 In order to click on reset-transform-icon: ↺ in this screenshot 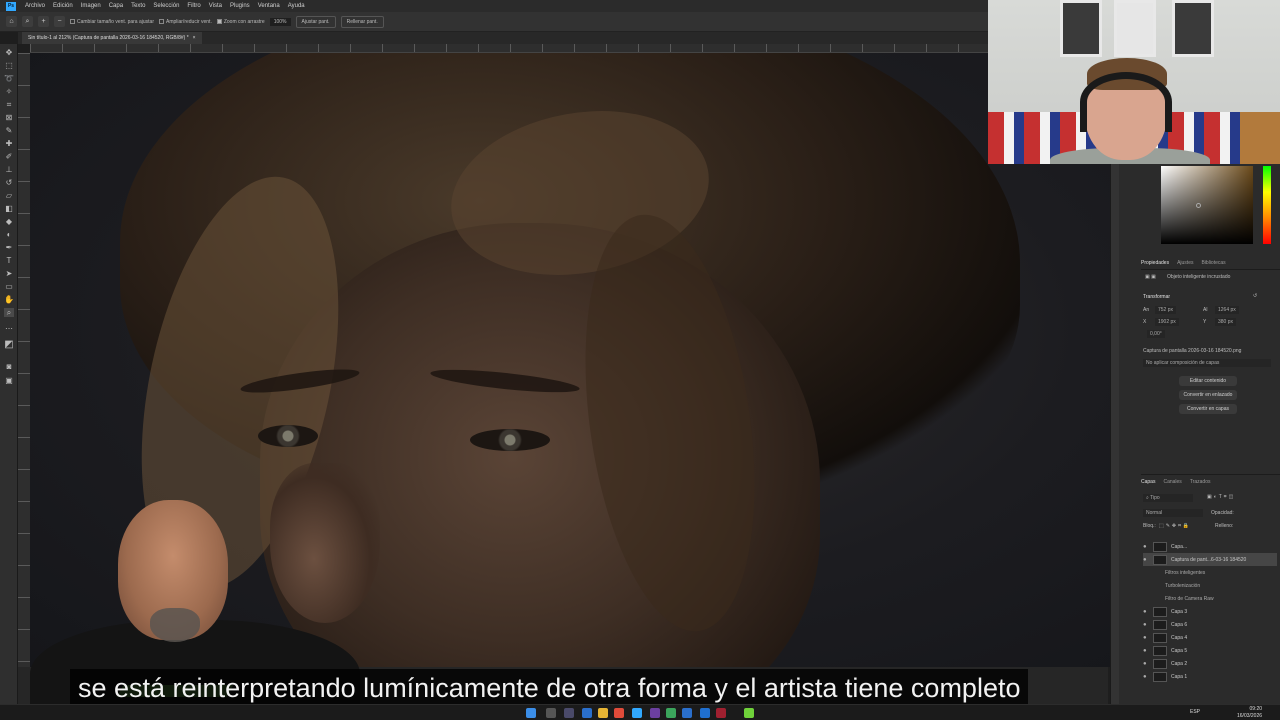, I will do `click(1255, 296)`.